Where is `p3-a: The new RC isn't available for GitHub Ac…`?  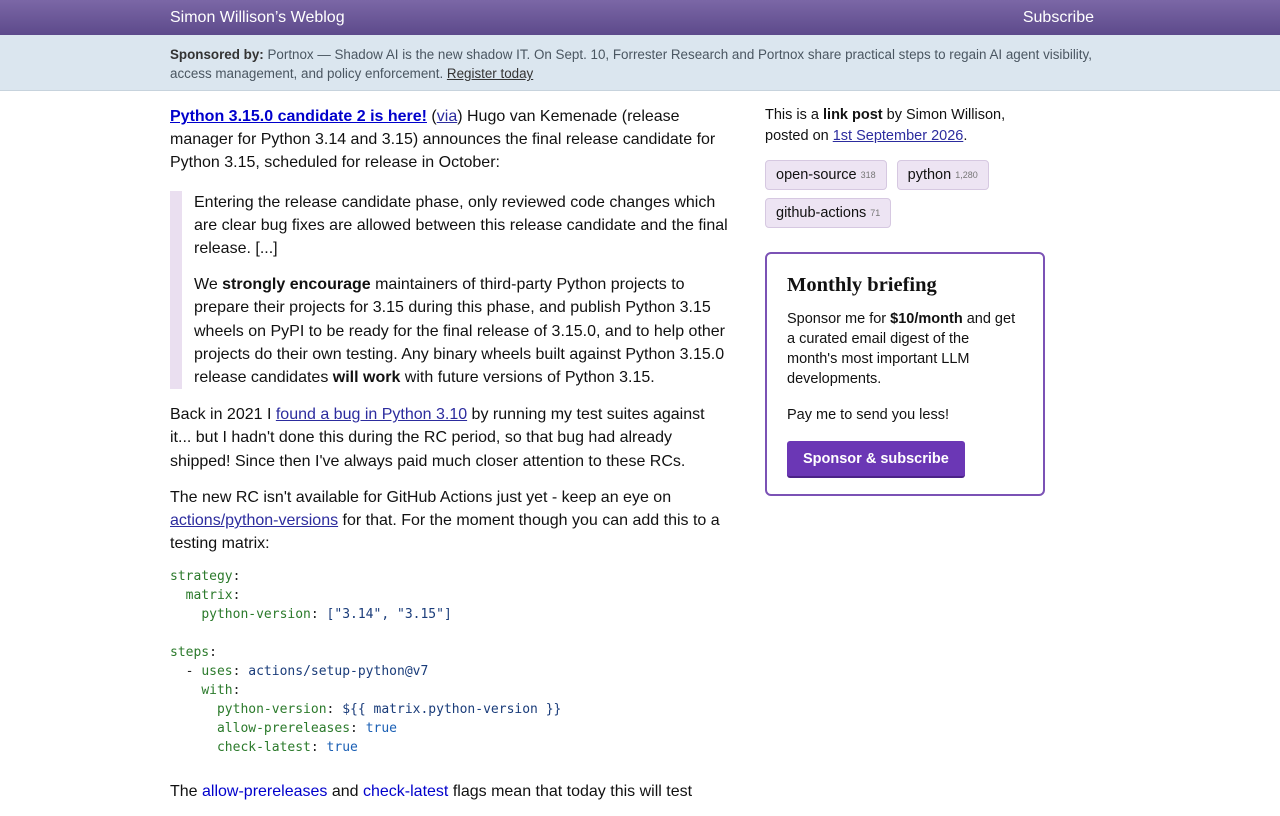 p3-a: The new RC isn't available for GitHub Ac… is located at coordinates (421, 497).